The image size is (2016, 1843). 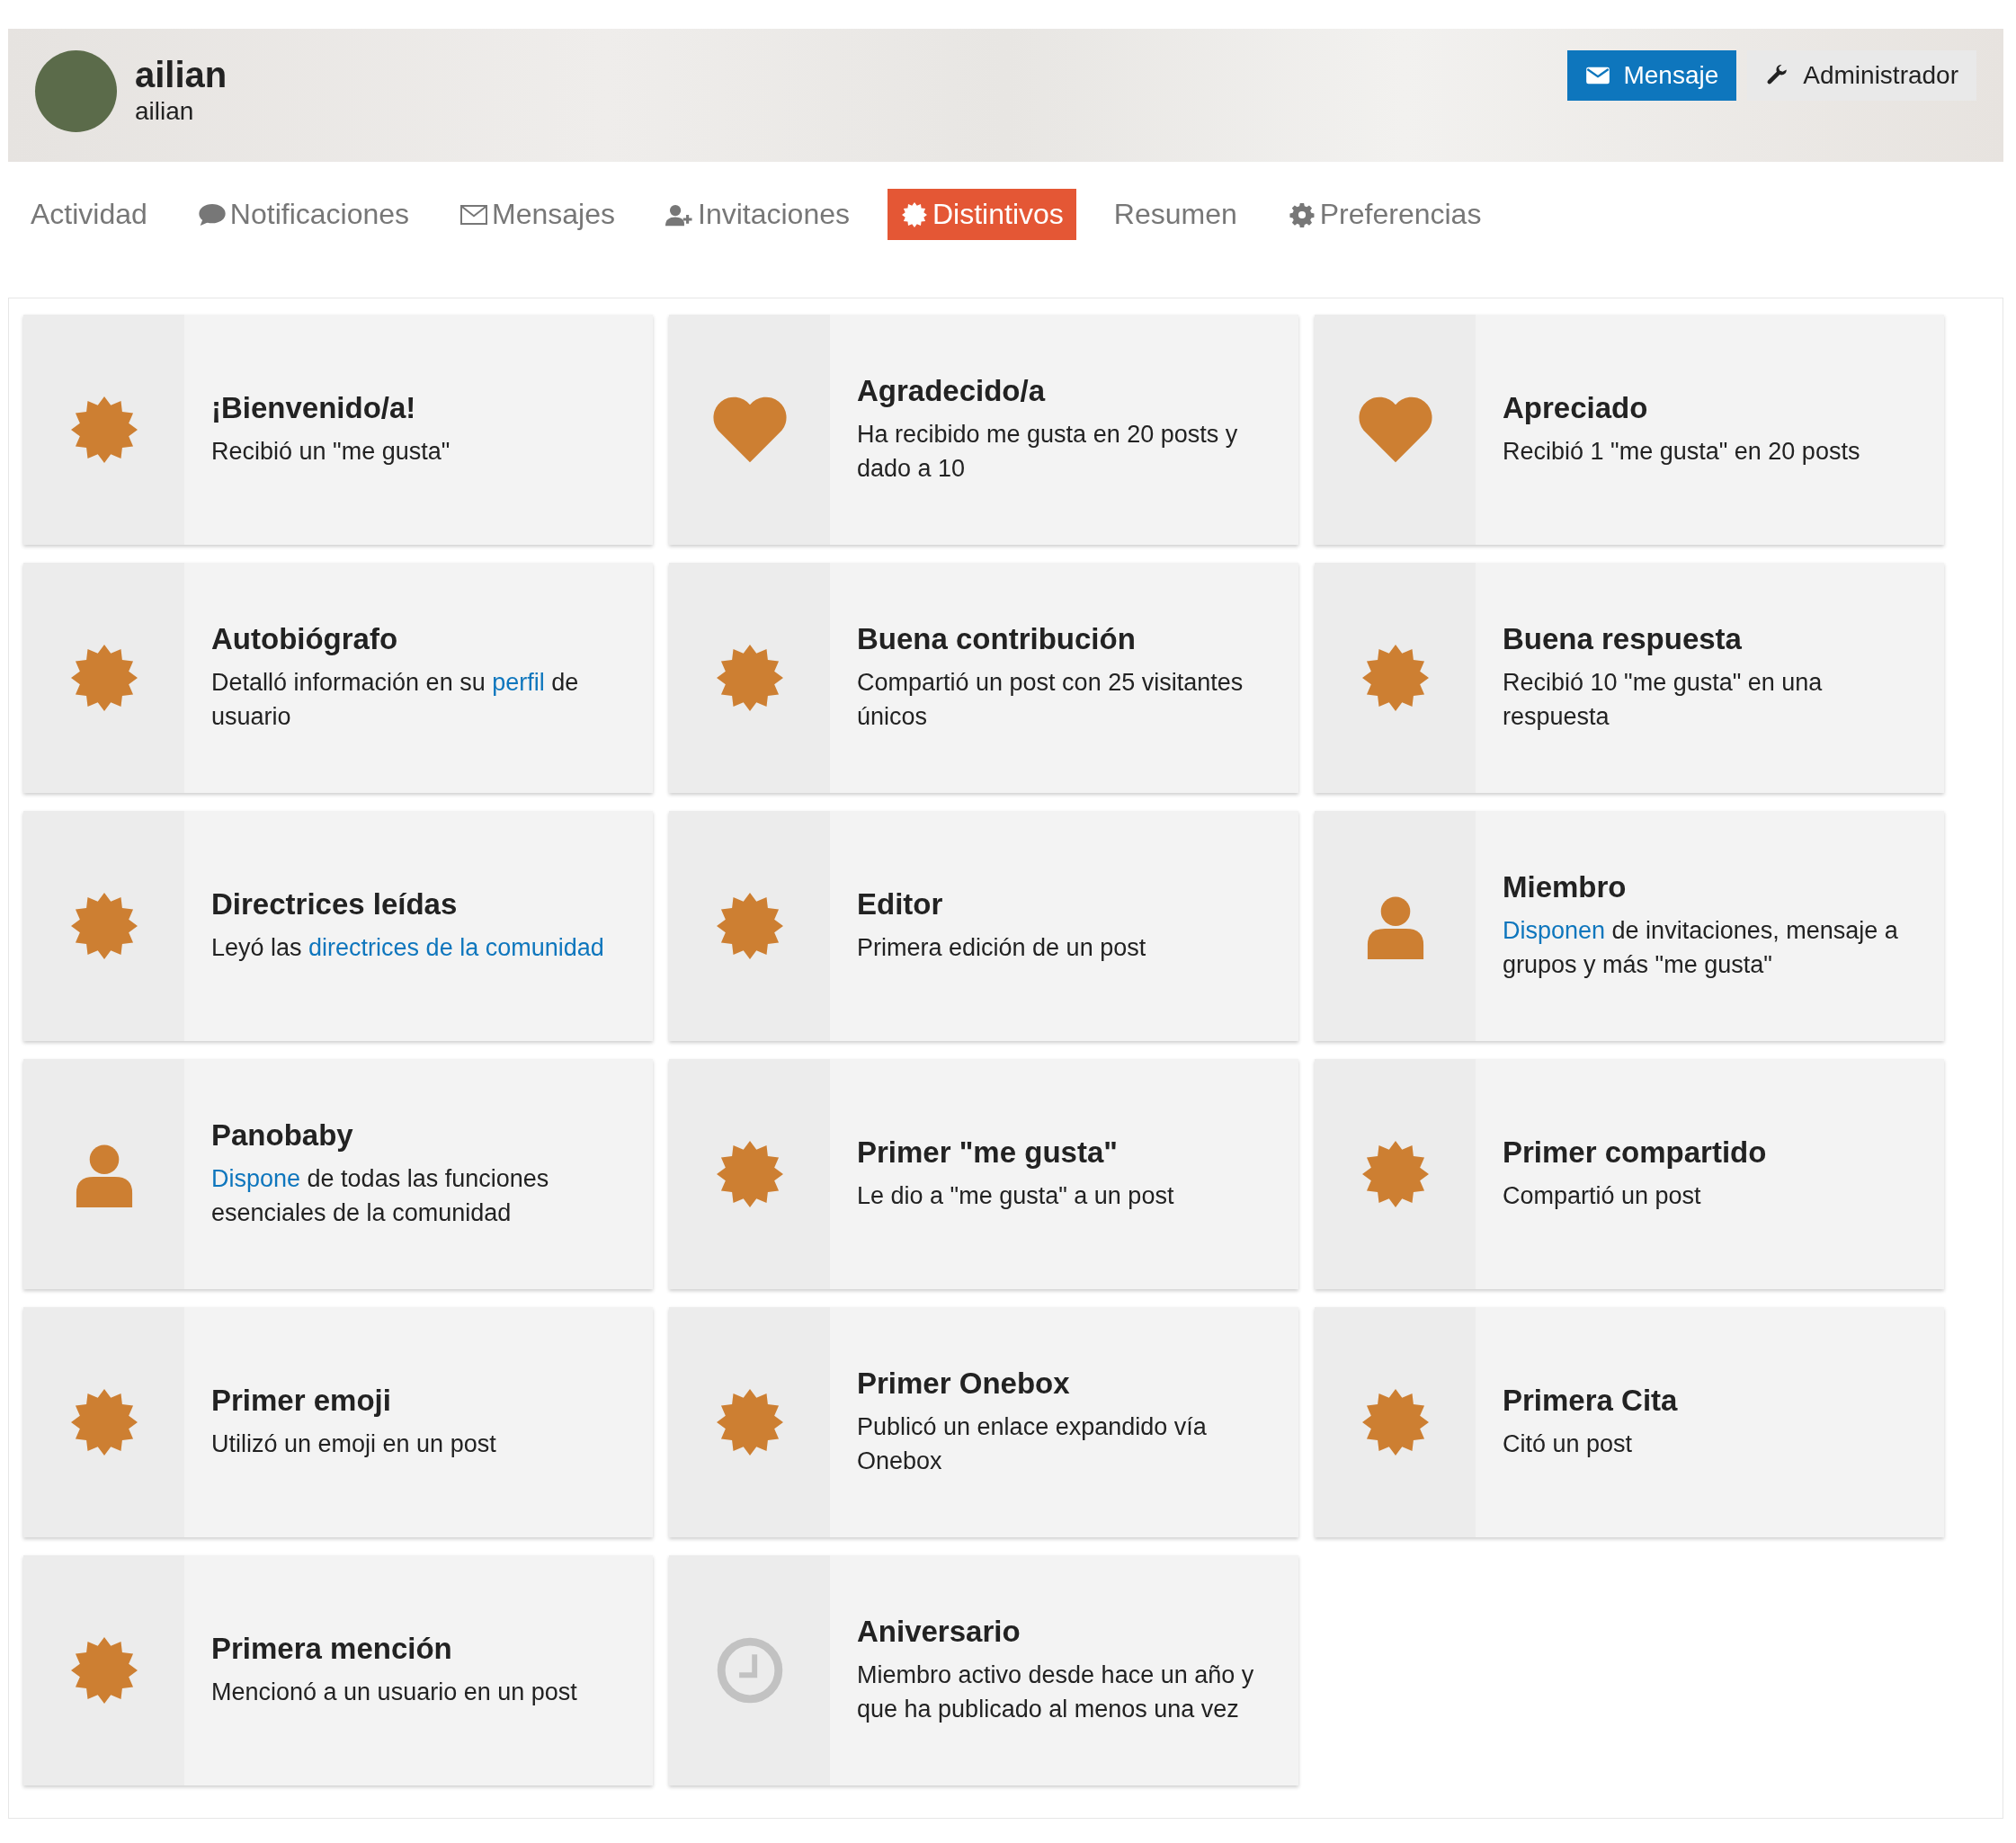 I want to click on badge-description: Leyó las directrices de la comunidad, so click(x=408, y=947).